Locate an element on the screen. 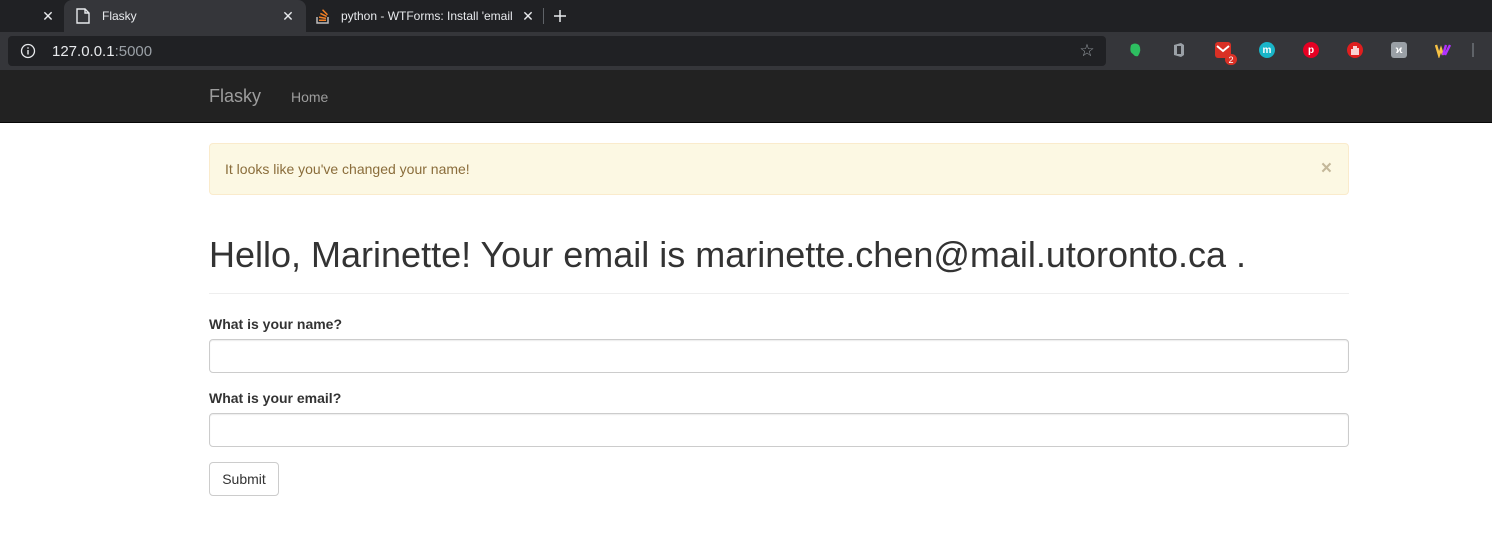 This screenshot has width=1492, height=533. navbar-brand: Flasky is located at coordinates (235, 96).